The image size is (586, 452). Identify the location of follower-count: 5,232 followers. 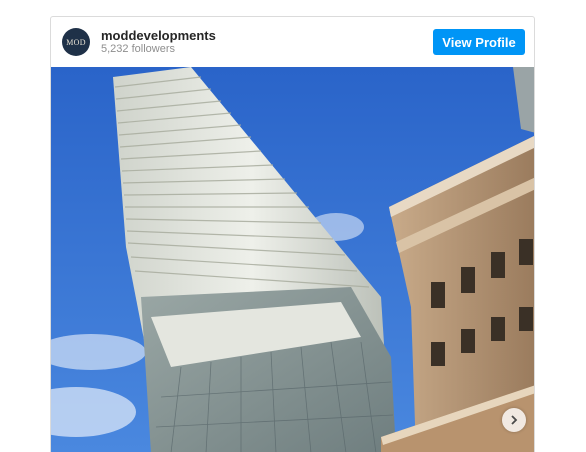
(138, 49).